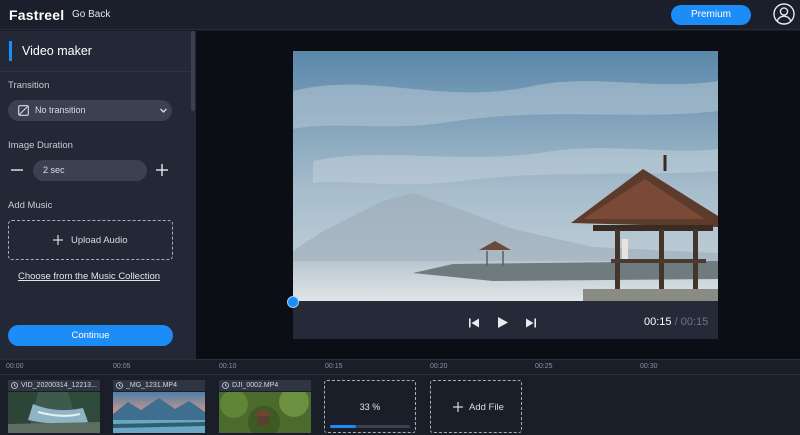  What do you see at coordinates (544, 366) in the screenshot?
I see `timeline-tick: 00:25` at bounding box center [544, 366].